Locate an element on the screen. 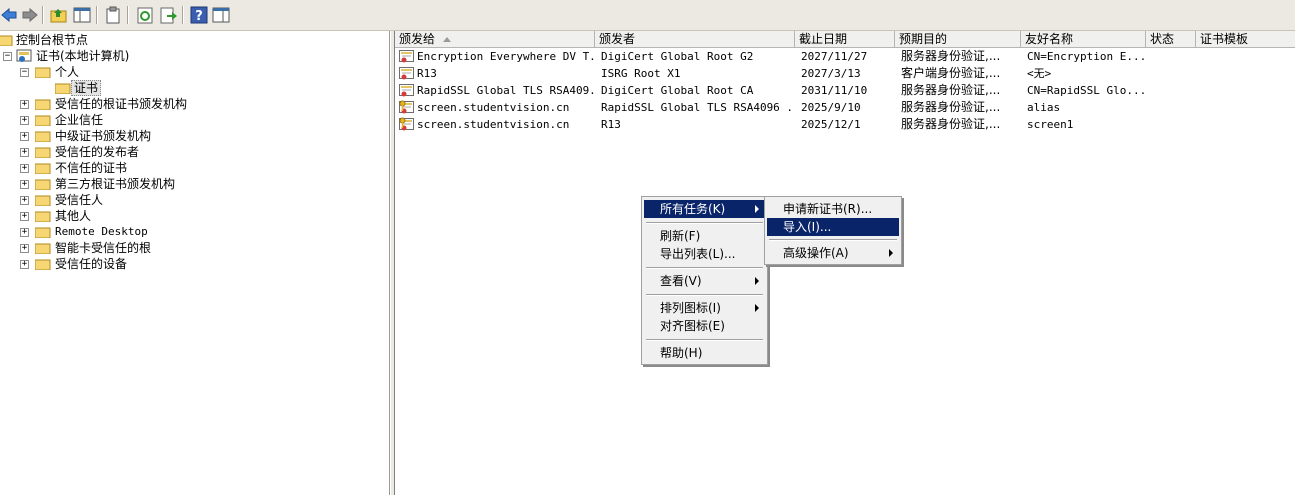 This screenshot has width=1295, height=495. column-header-expiration: 截止日期 is located at coordinates (845, 39).